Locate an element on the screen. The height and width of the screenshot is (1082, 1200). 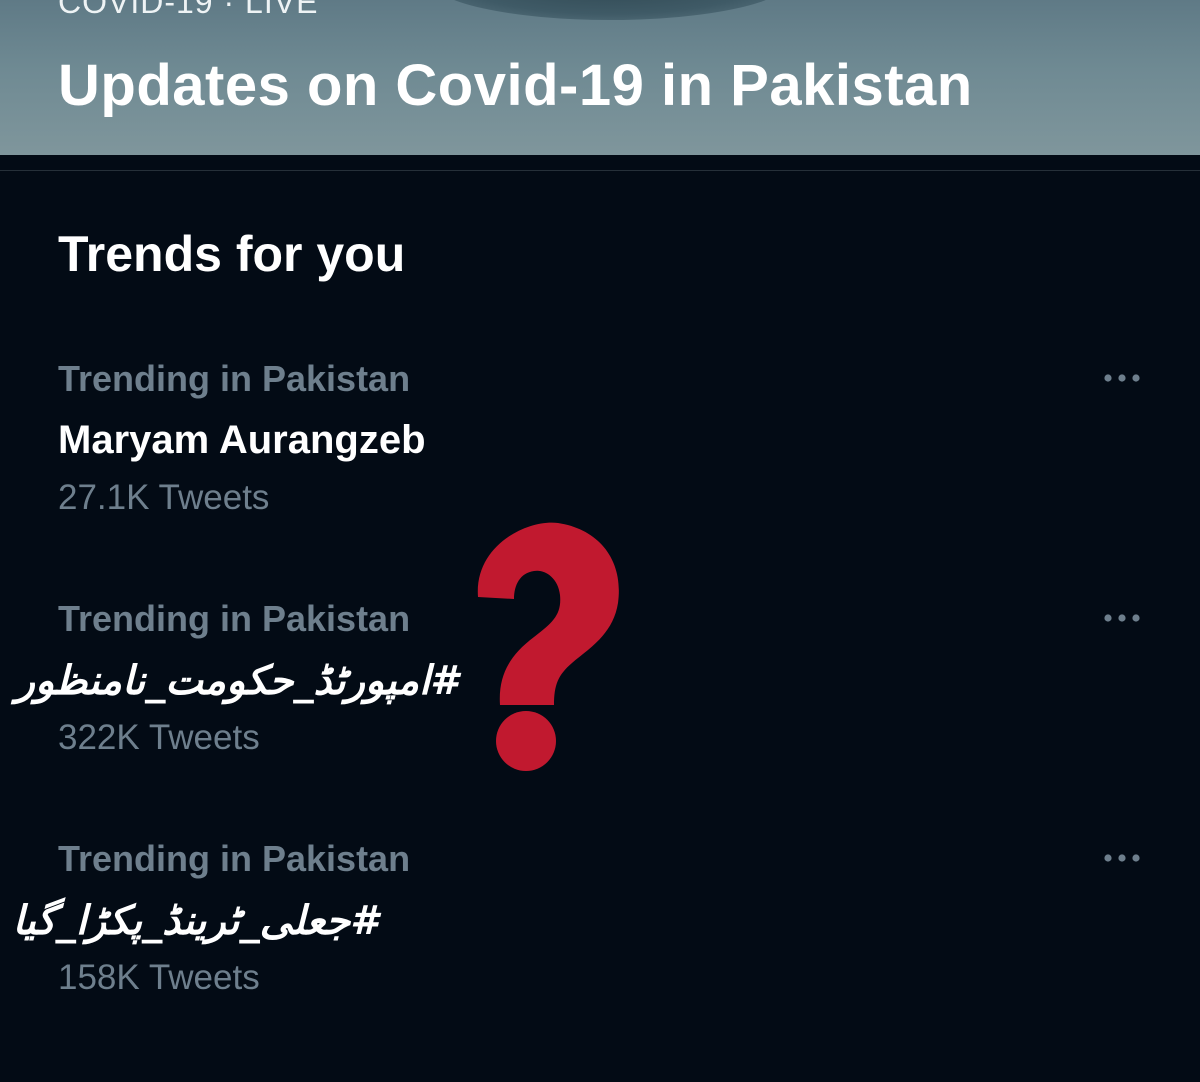
divider is located at coordinates (600, 170).